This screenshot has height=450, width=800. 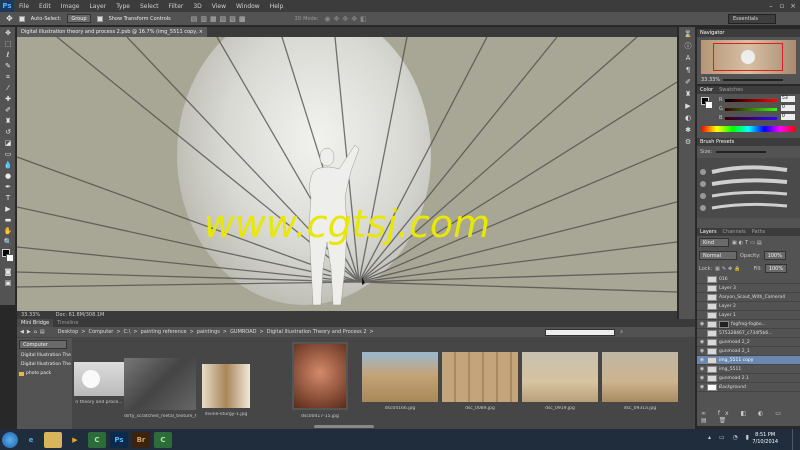 I want to click on folder-item: photo pack, so click(x=44, y=373).